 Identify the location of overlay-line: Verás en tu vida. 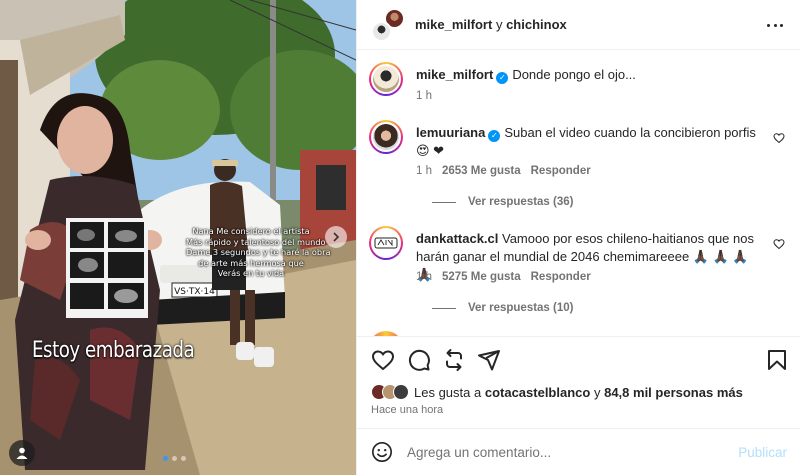
(251, 273).